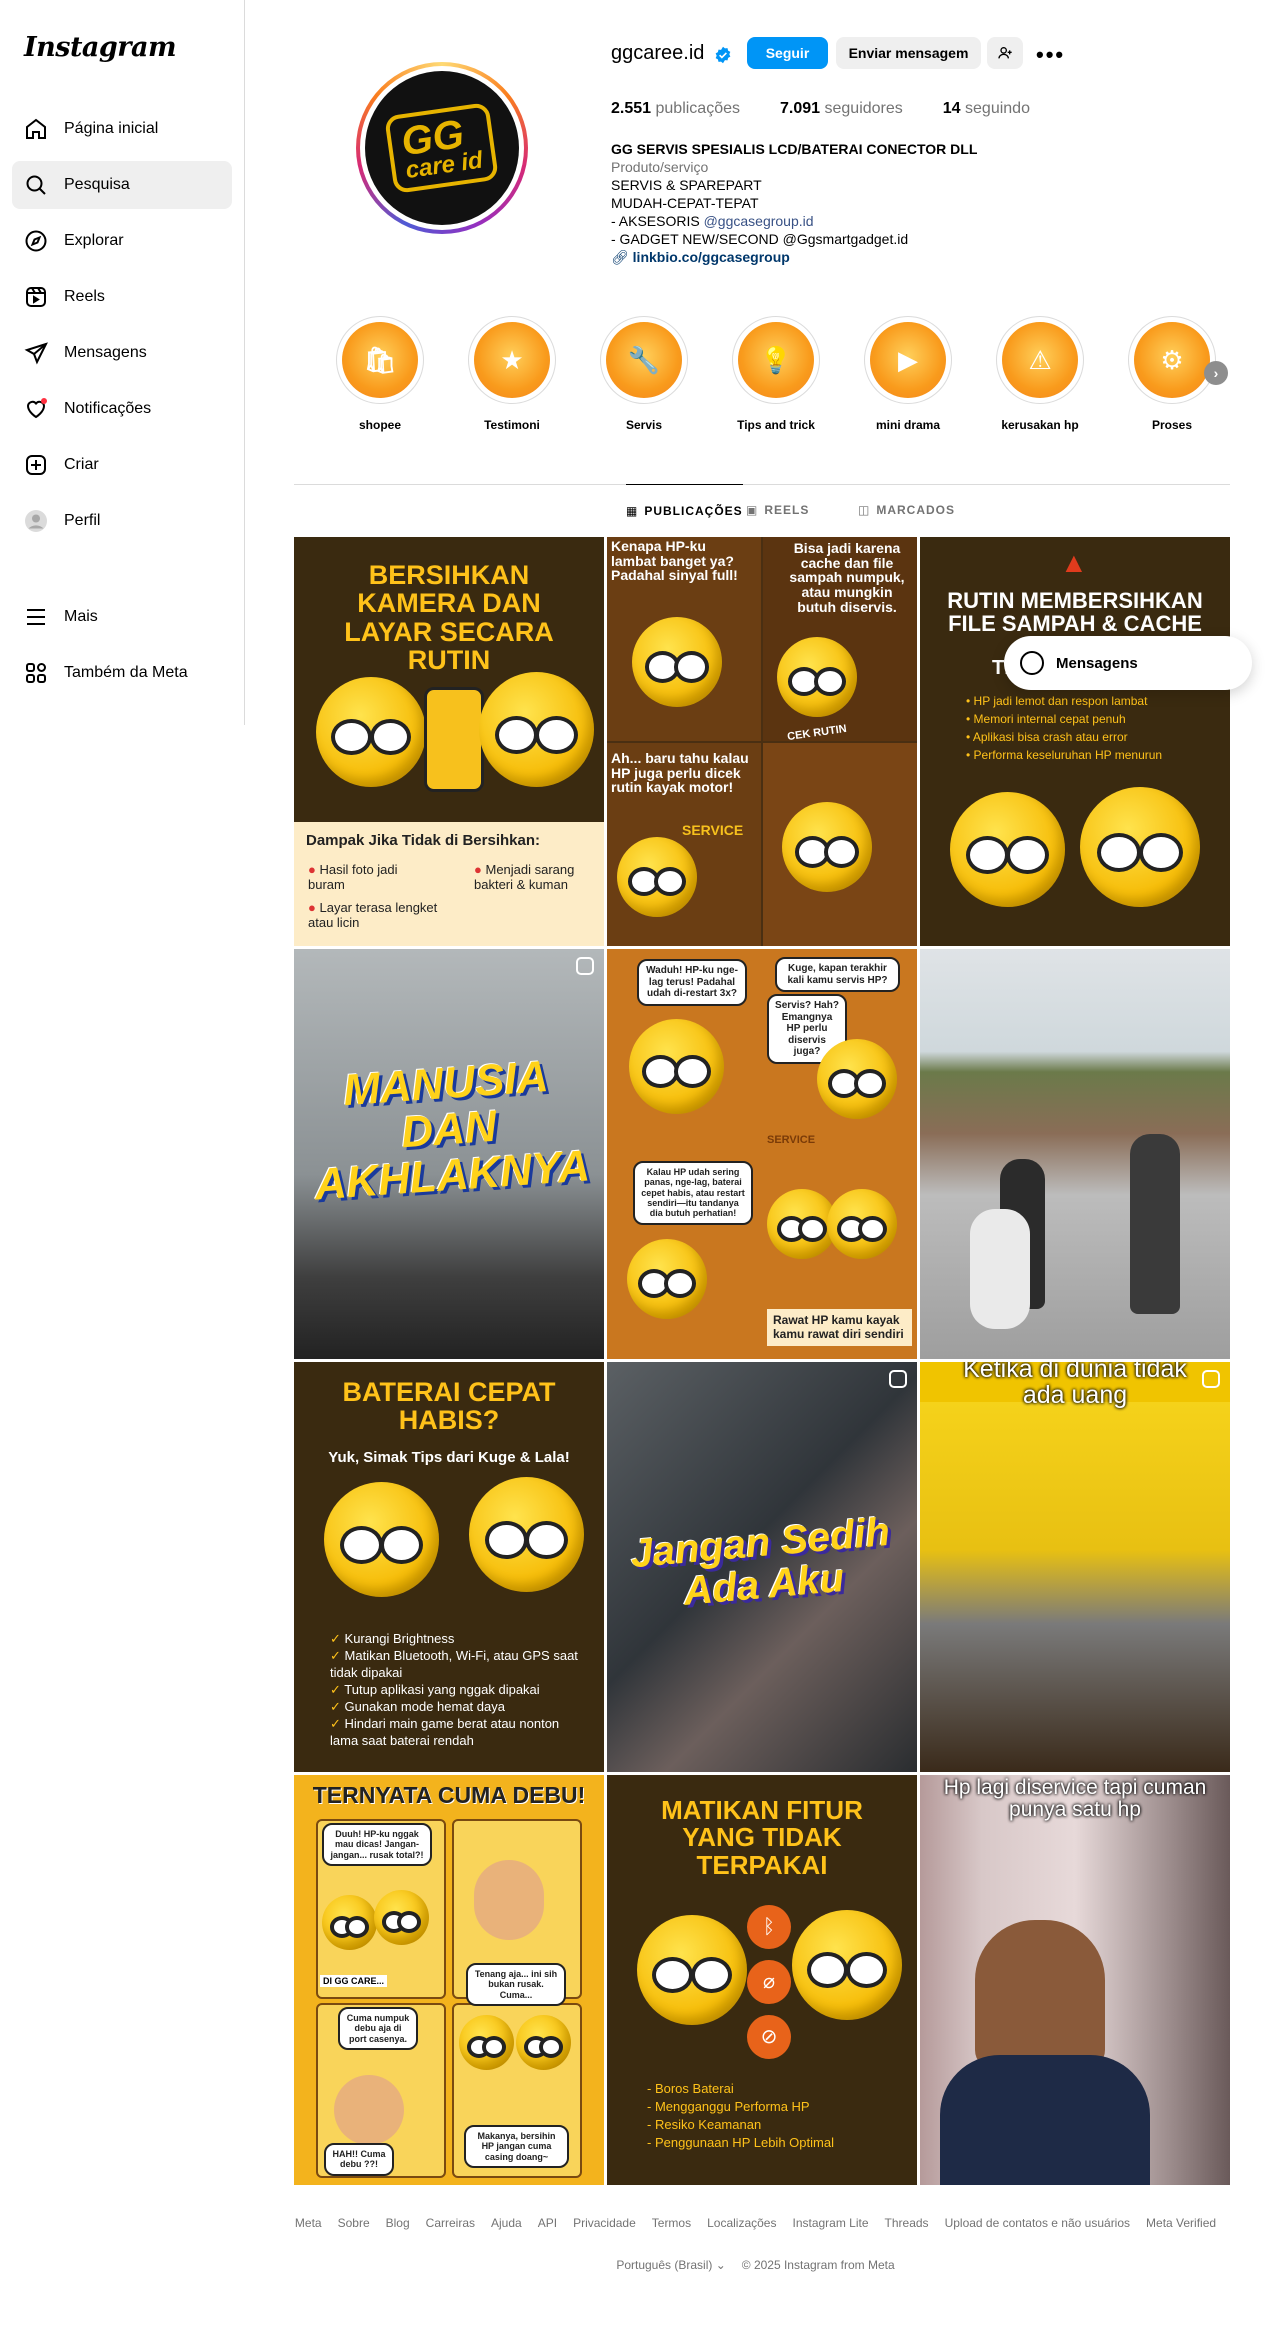 The image size is (1265, 2327). I want to click on highlight-cover-icon: ▶, so click(908, 360).